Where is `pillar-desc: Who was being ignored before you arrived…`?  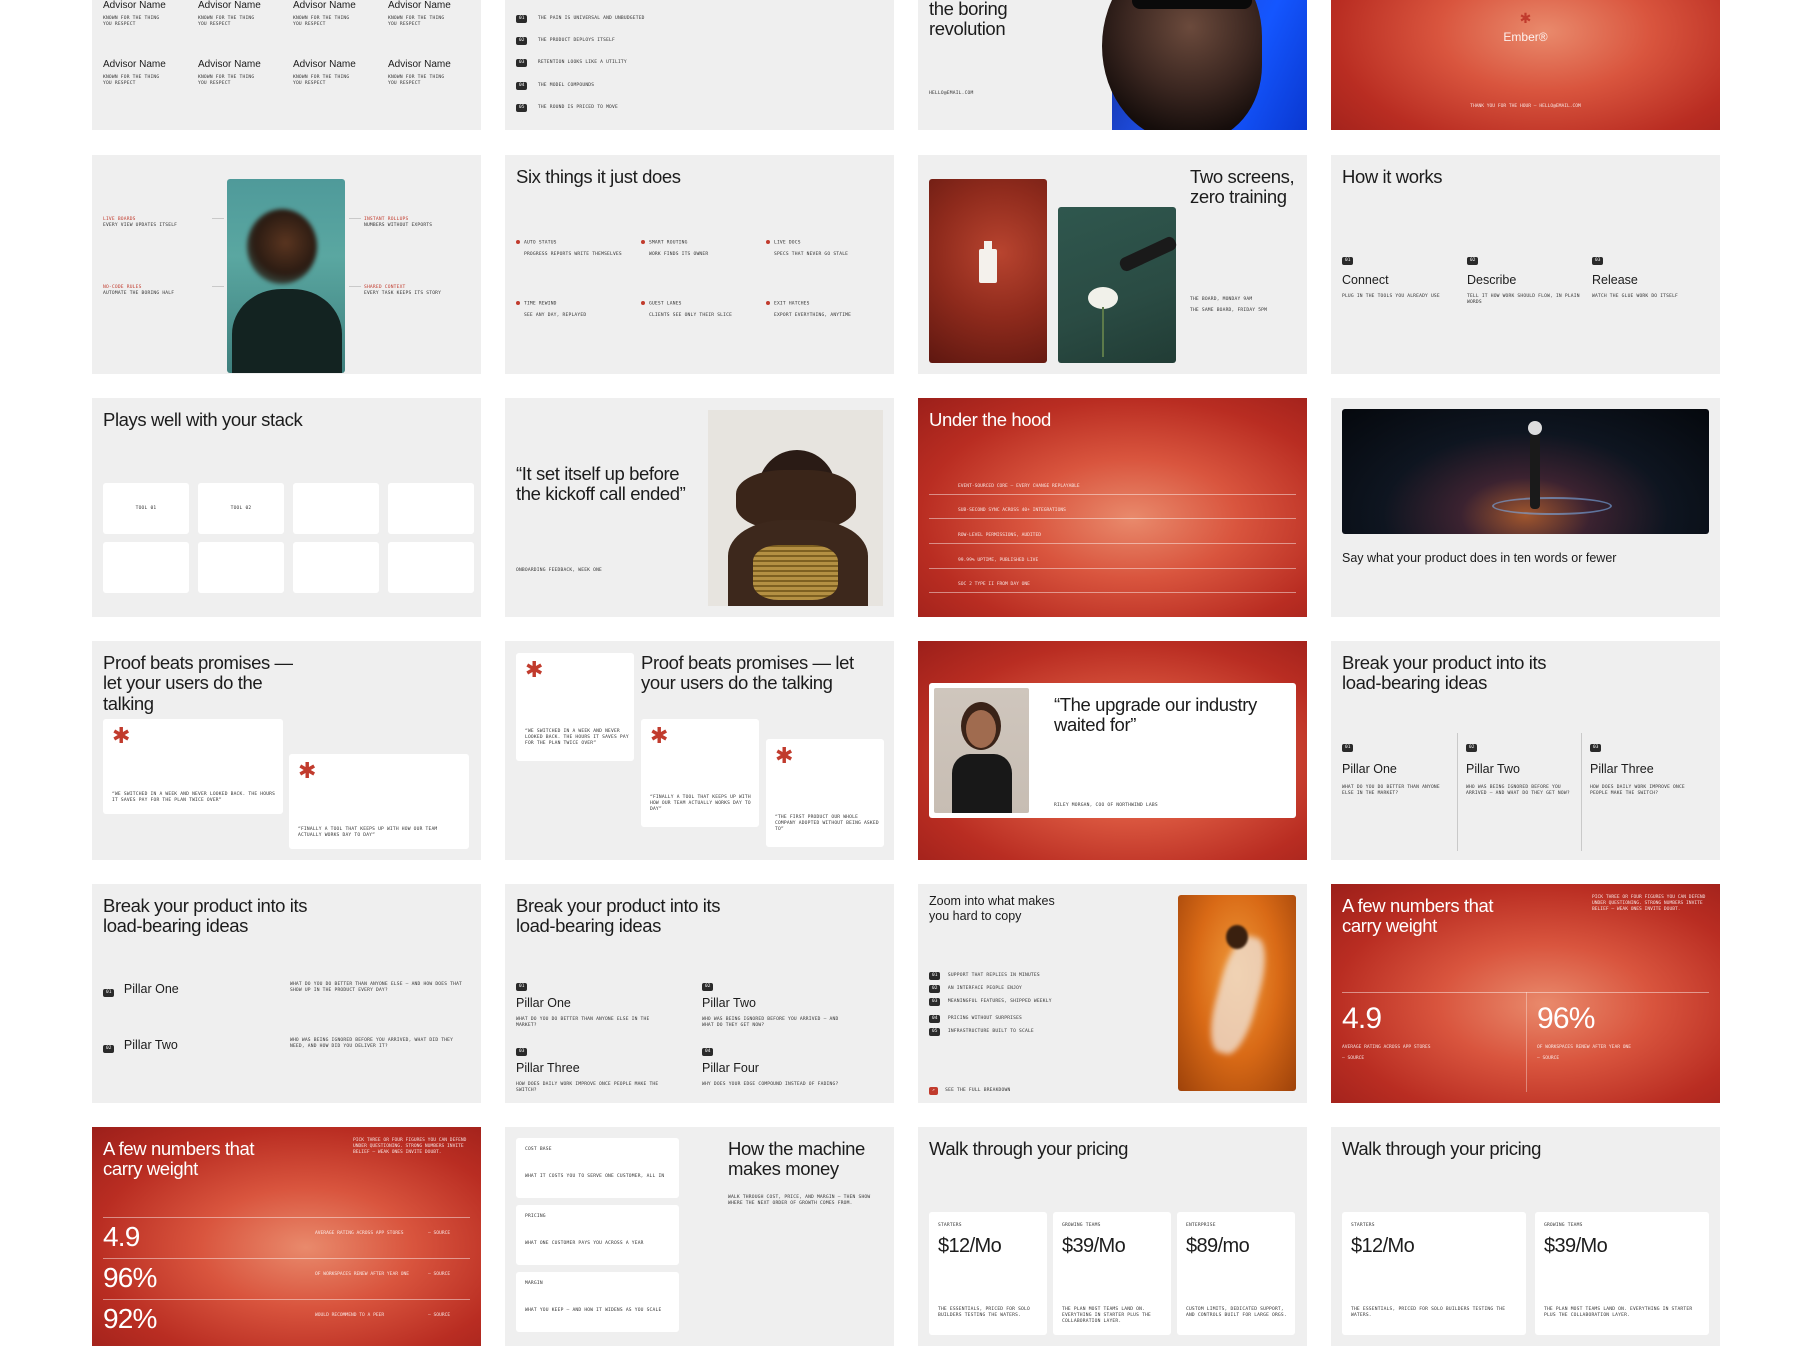
pillar-desc: Who was being ignored before you arrived… is located at coordinates (770, 1023).